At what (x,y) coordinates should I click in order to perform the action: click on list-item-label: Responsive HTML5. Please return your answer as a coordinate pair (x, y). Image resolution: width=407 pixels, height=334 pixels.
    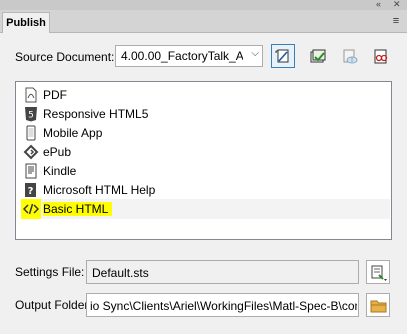
    Looking at the image, I should click on (96, 114).